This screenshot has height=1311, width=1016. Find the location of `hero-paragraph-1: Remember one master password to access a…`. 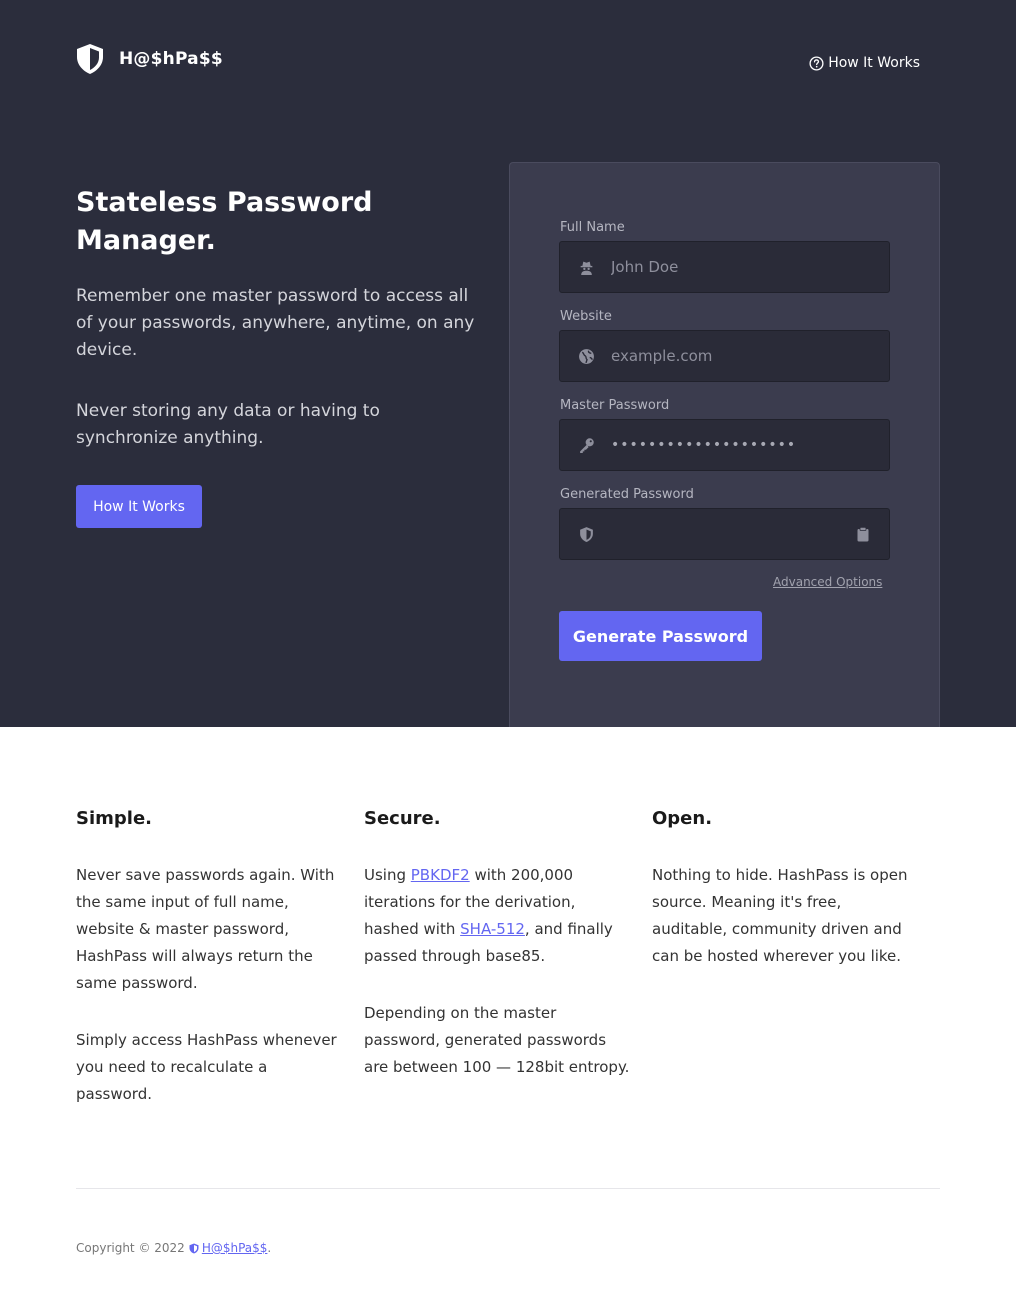

hero-paragraph-1: Remember one master password to access a… is located at coordinates (275, 323).